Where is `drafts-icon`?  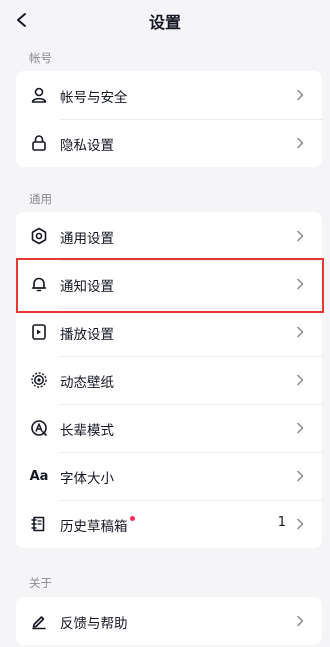 drafts-icon is located at coordinates (39, 524).